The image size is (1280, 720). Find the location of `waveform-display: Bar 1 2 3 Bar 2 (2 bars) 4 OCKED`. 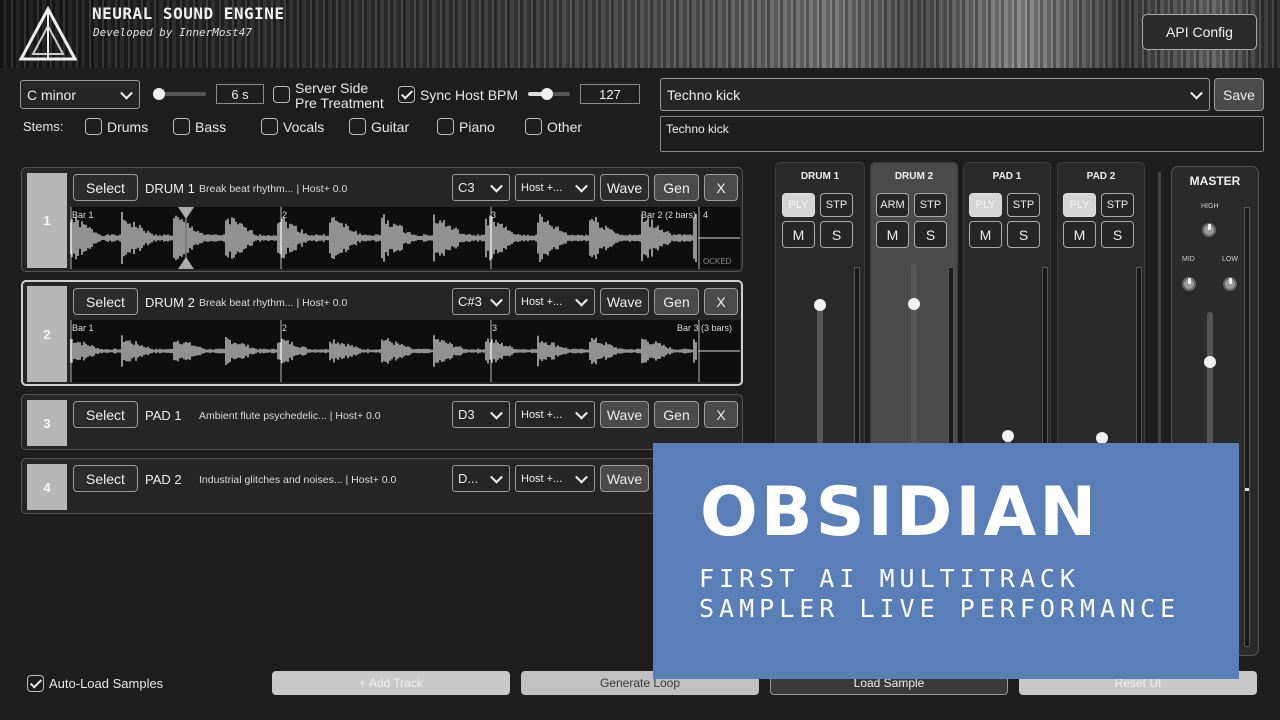

waveform-display: Bar 1 2 3 Bar 2 (2 bars) 4 OCKED is located at coordinates (405, 238).